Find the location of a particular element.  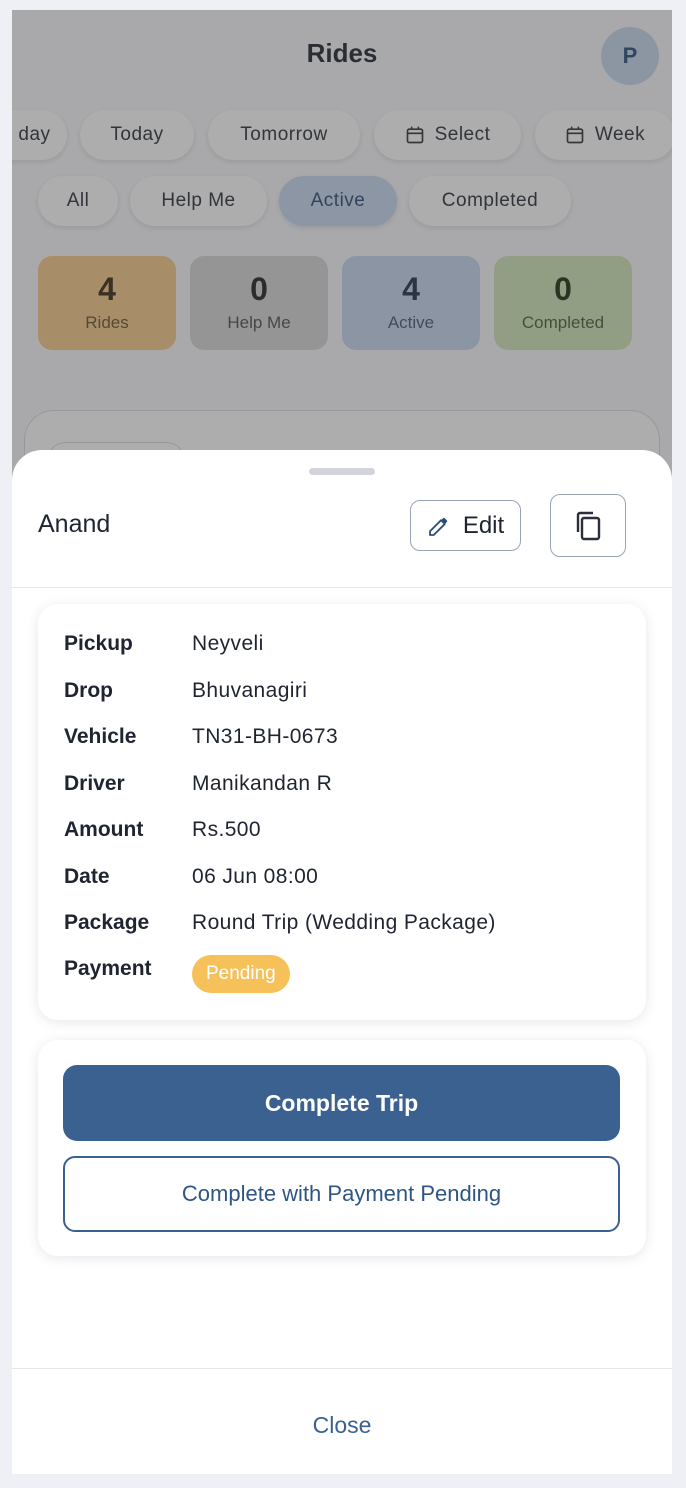

detail-key: Date is located at coordinates (87, 876).